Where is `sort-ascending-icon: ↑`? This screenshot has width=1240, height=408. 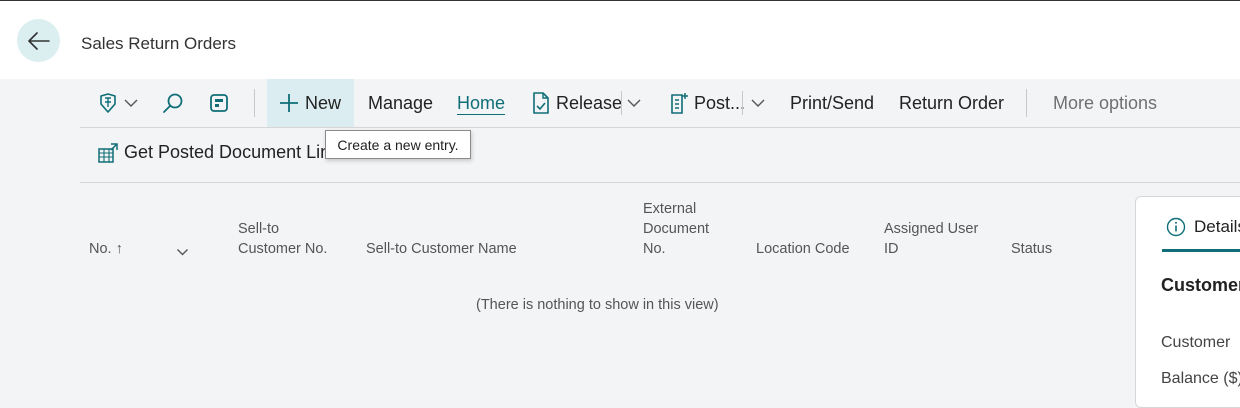
sort-ascending-icon: ↑ is located at coordinates (119, 249).